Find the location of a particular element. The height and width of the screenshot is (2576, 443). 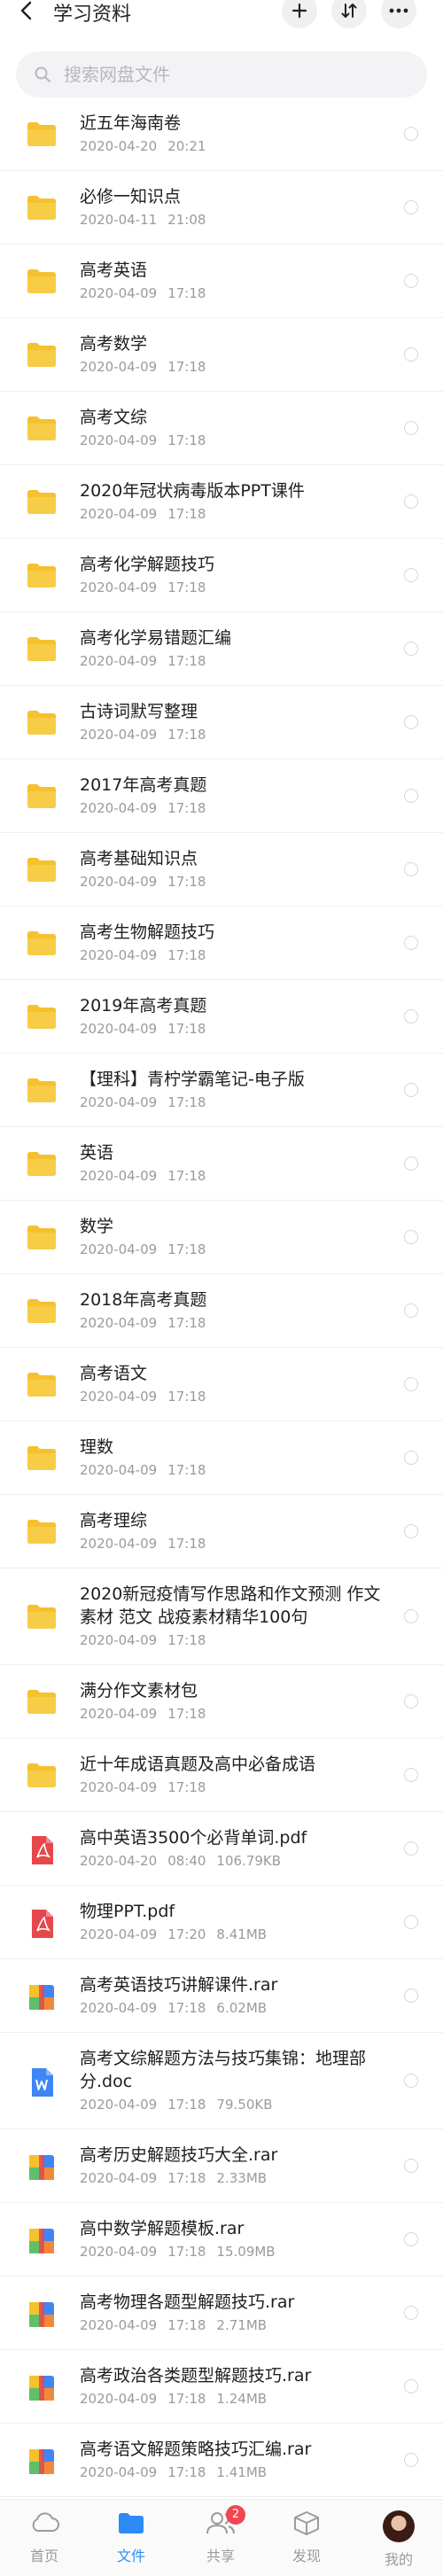

folder-row: 必修一知识点 2020-04-11 21:08 is located at coordinates (222, 208).